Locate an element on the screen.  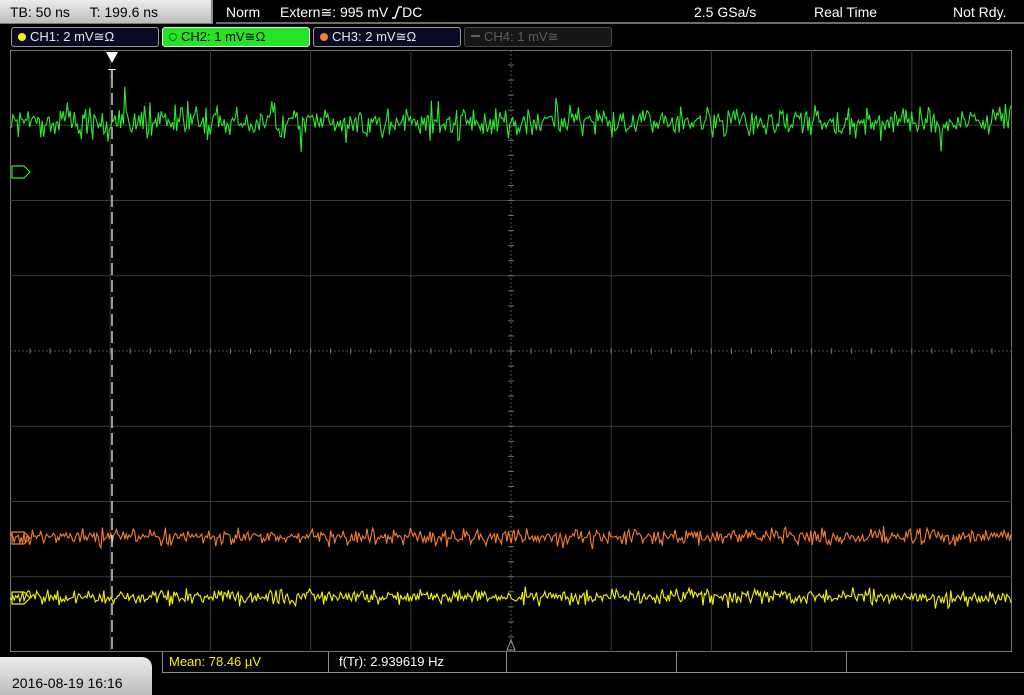
status-divider is located at coordinates (620, 23).